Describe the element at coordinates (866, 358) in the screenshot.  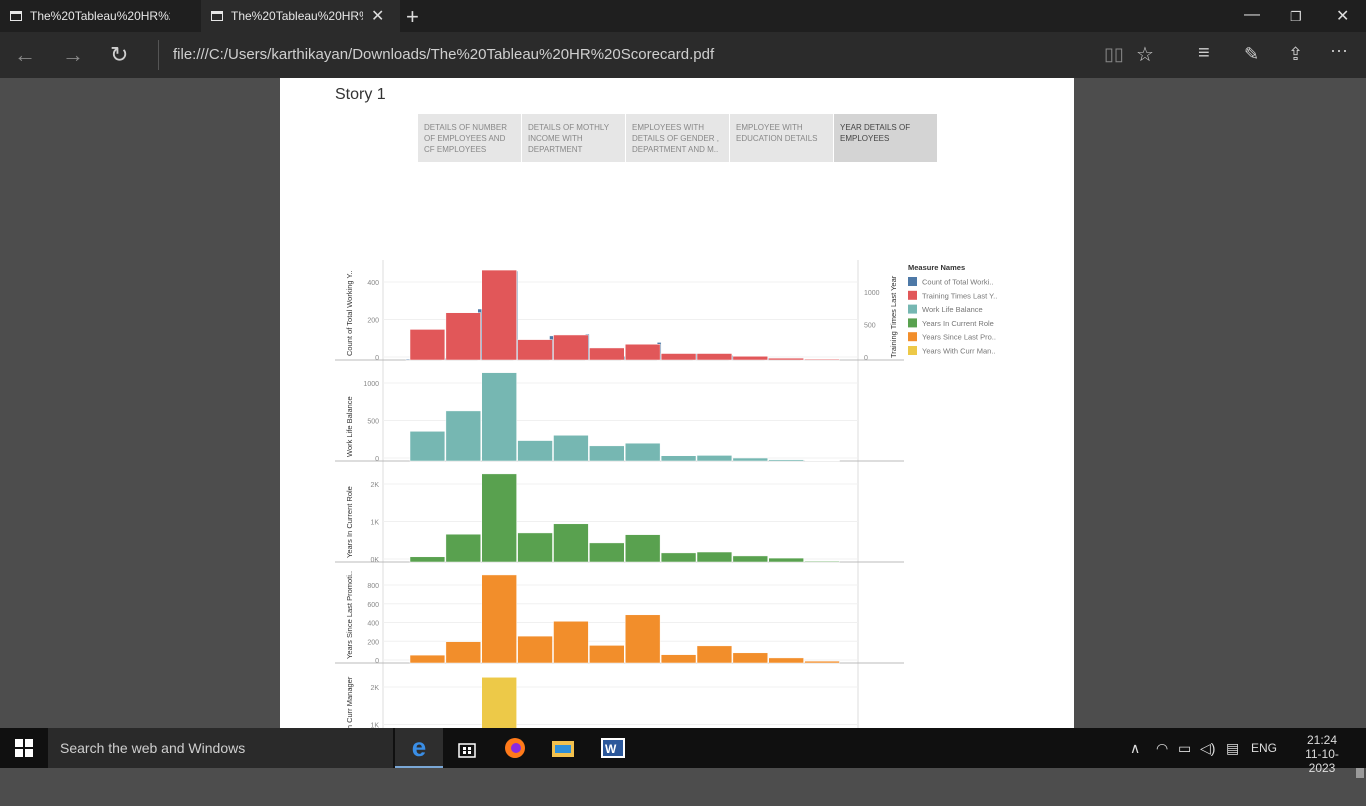
I see `right-tick-label: 0` at that location.